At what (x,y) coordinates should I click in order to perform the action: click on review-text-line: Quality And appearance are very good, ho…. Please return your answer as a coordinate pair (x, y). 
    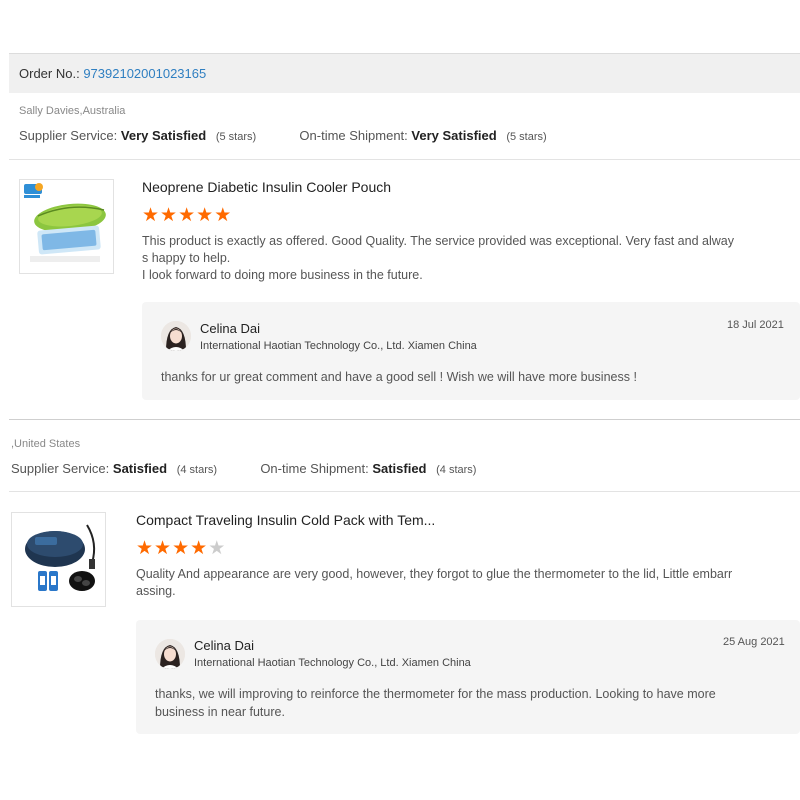
    Looking at the image, I should click on (434, 574).